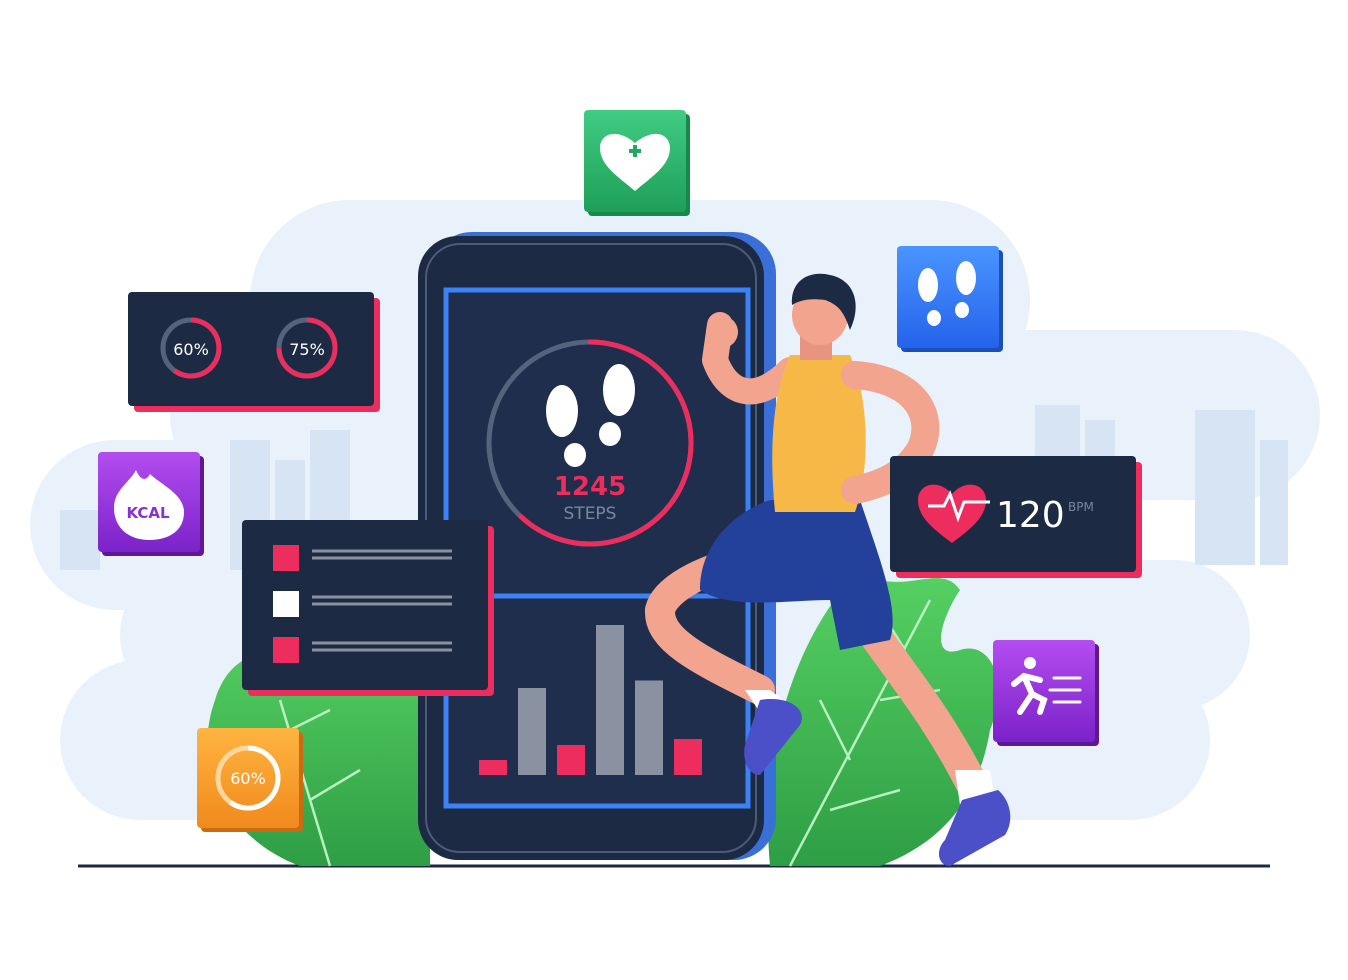 The image size is (1348, 980). Describe the element at coordinates (590, 487) in the screenshot. I see `steps-count: 1245` at that location.